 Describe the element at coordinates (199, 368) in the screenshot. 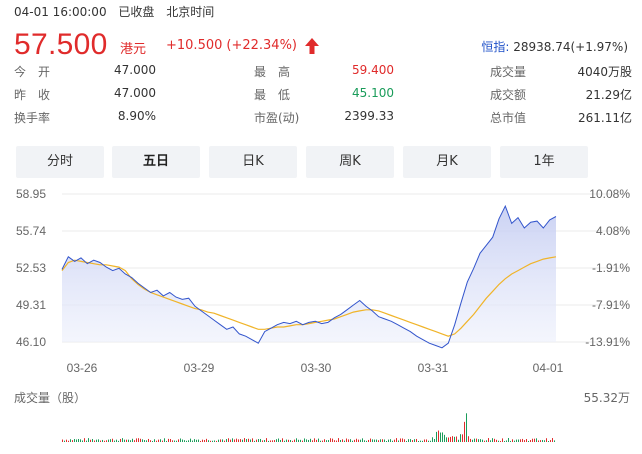

I see `x-tick-label: 03-29` at that location.